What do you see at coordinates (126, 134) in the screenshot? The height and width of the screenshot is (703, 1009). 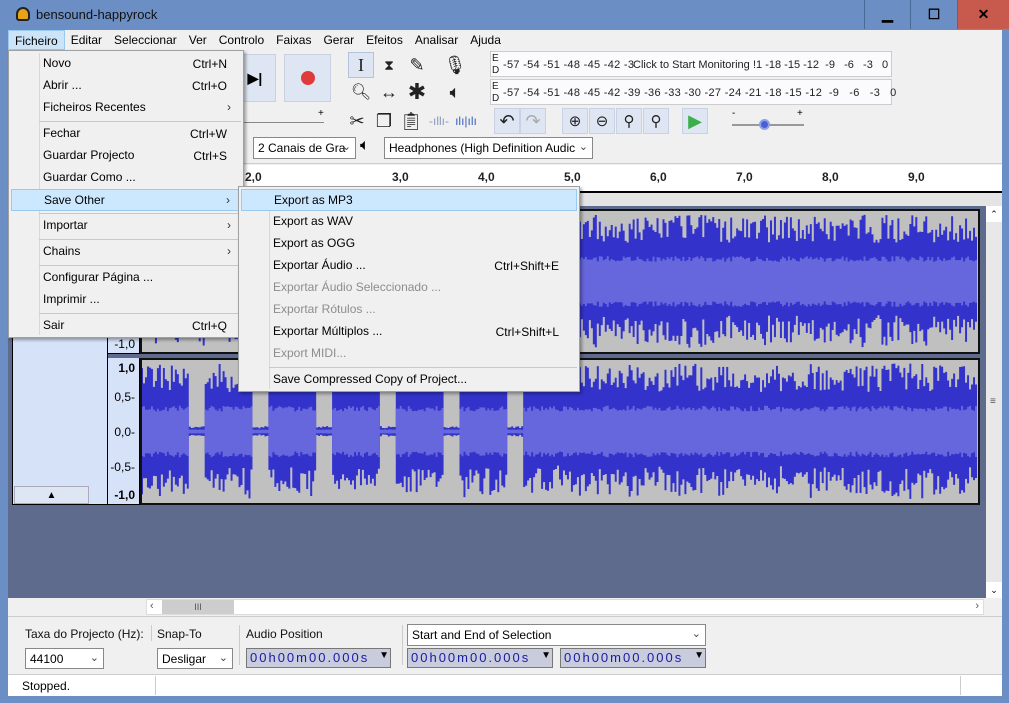 I see `menu-item-fechar: Fechar Ctrl+W` at bounding box center [126, 134].